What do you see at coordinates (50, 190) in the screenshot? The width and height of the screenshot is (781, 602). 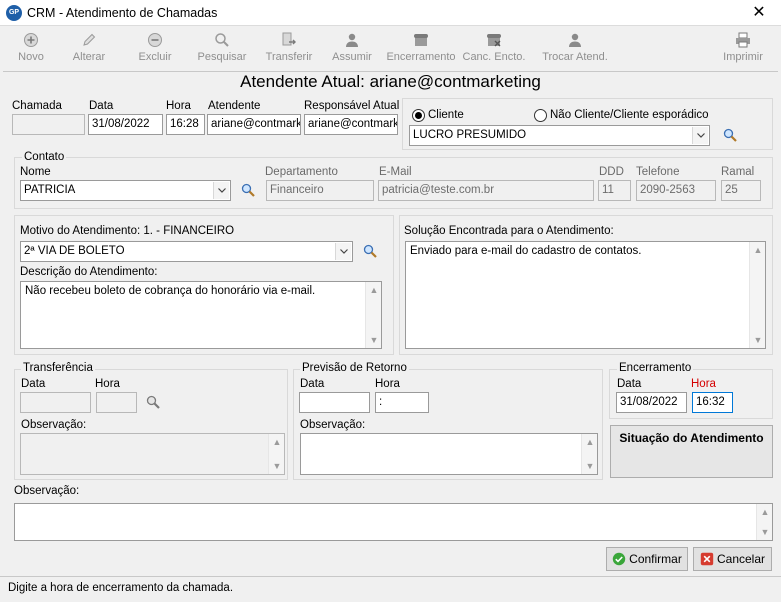 I see `nome-select-value: PATRICIA` at bounding box center [50, 190].